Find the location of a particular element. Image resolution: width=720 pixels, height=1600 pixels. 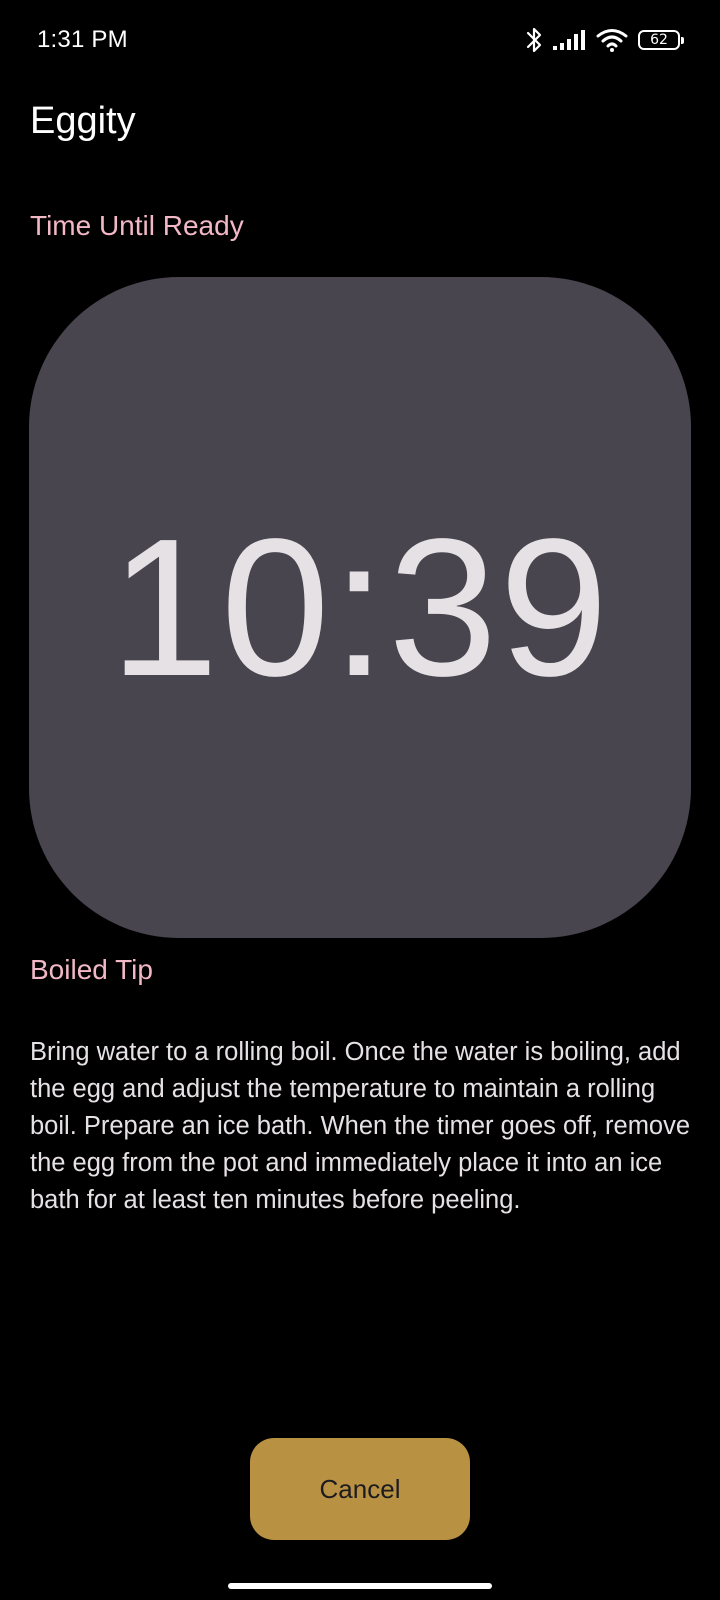

wifi-icon is located at coordinates (612, 40).